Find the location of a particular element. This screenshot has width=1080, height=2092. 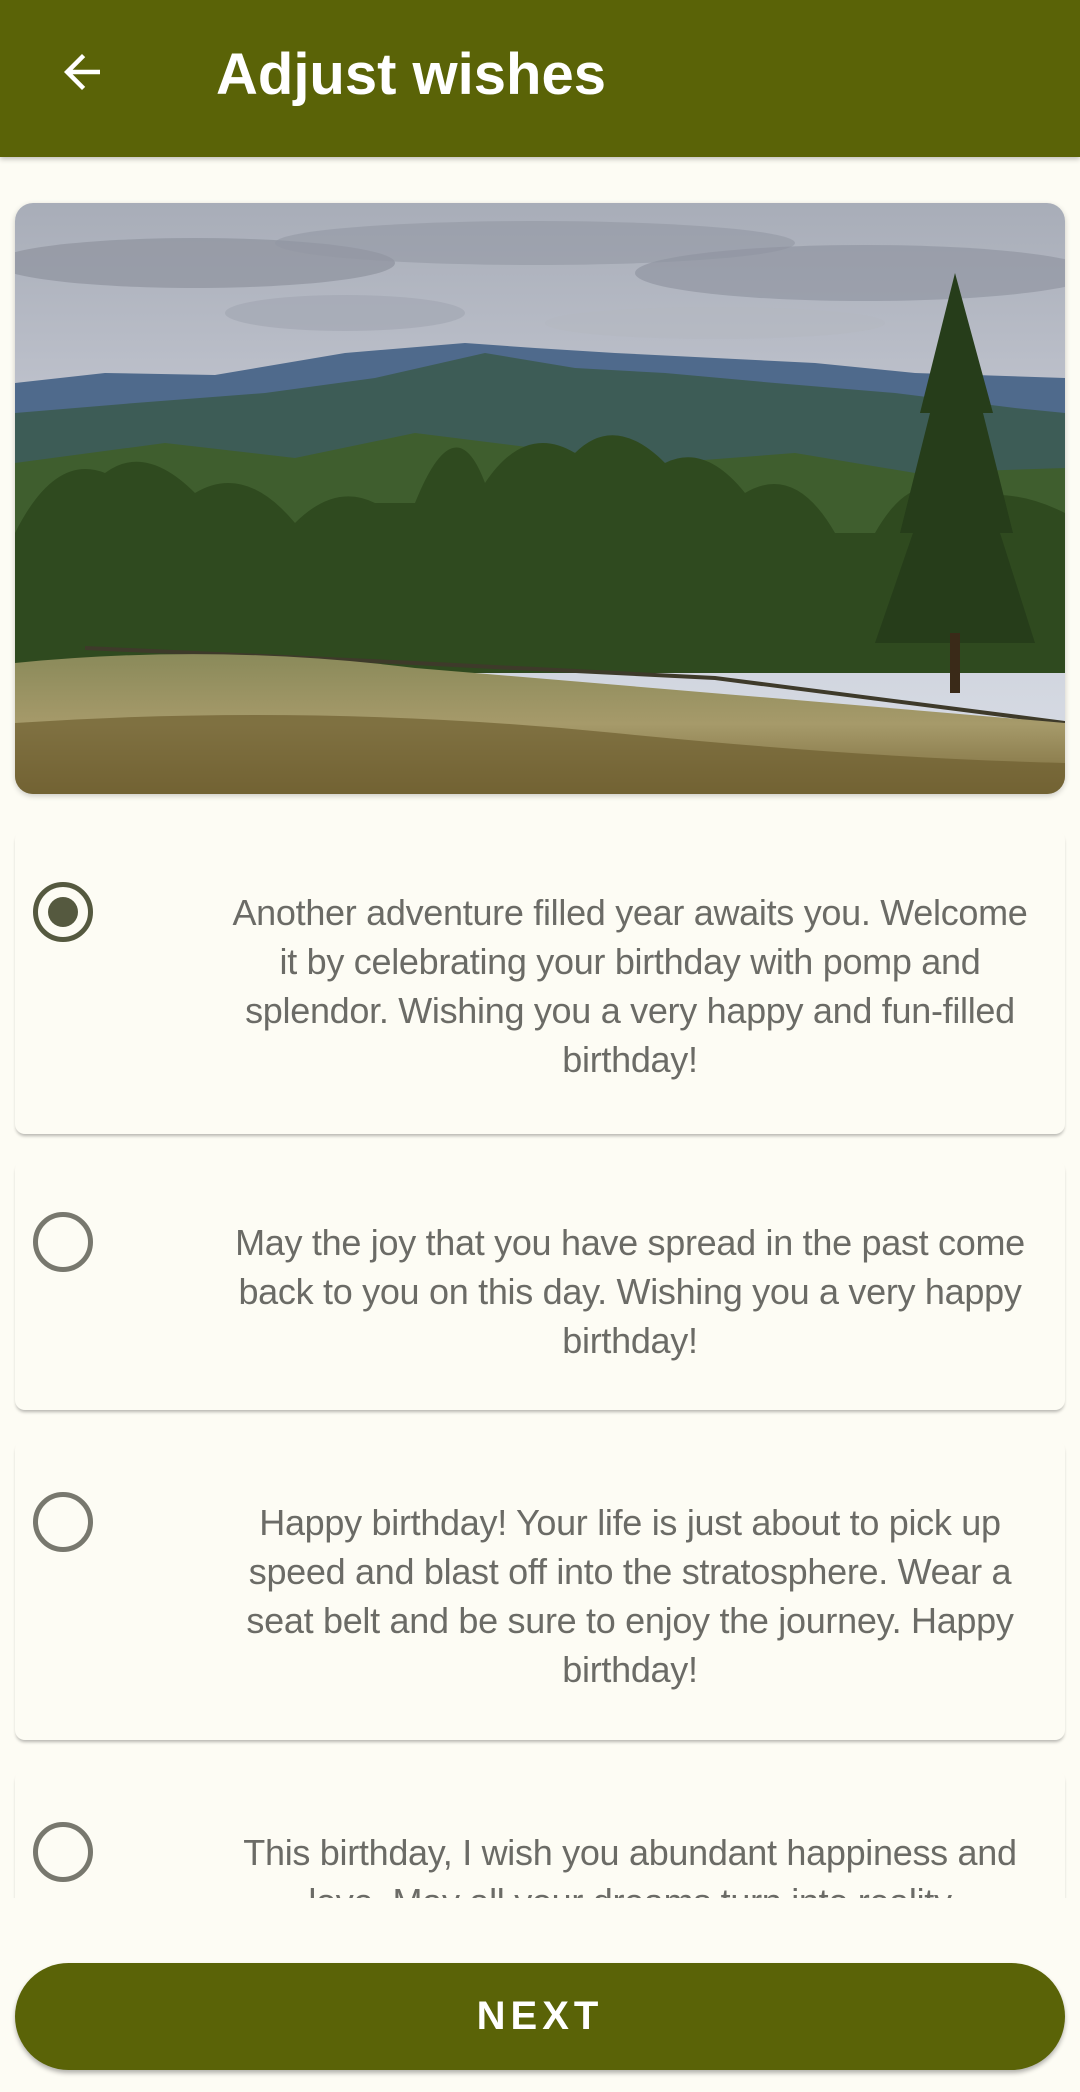

next-button: NEXT is located at coordinates (540, 2016).